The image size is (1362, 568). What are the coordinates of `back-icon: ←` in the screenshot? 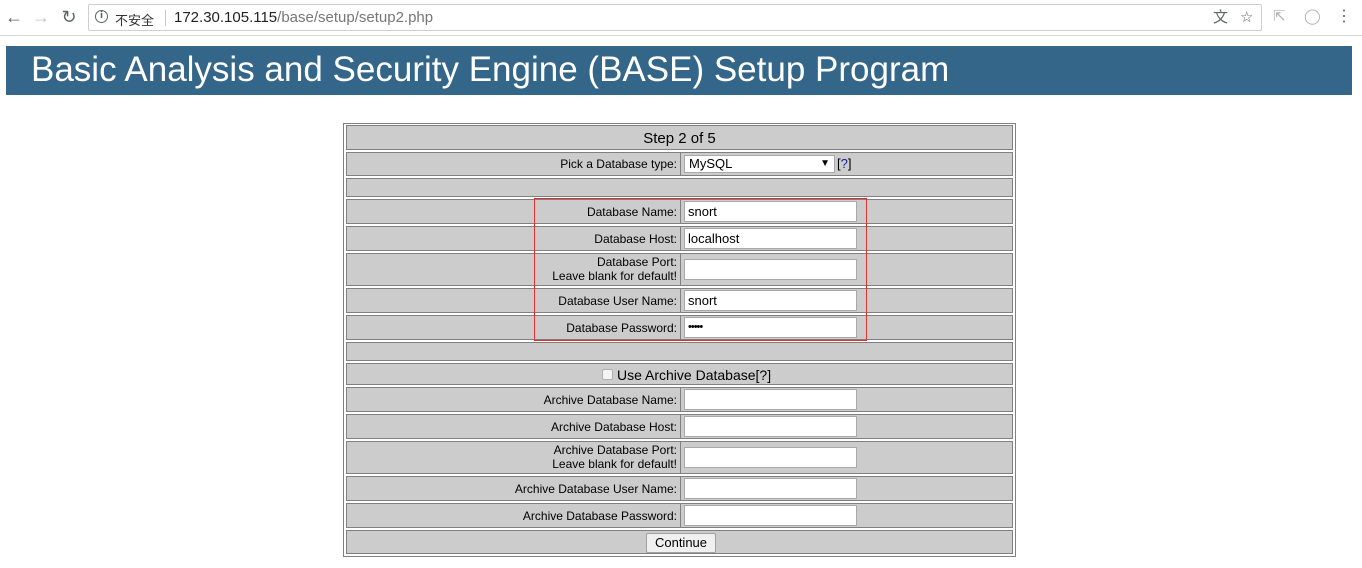 It's located at (14, 17).